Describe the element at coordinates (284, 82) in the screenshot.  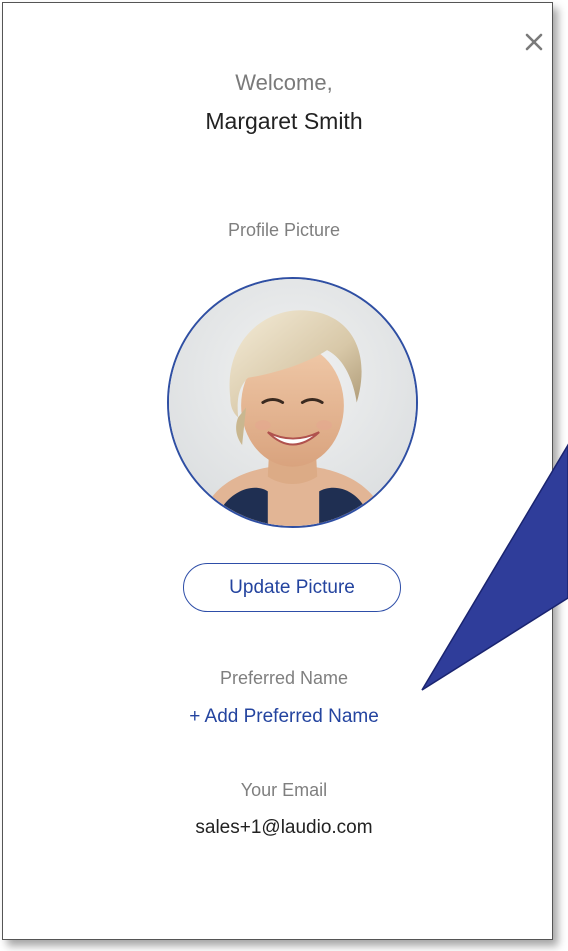
I see `welcome-heading: Welcome,` at that location.